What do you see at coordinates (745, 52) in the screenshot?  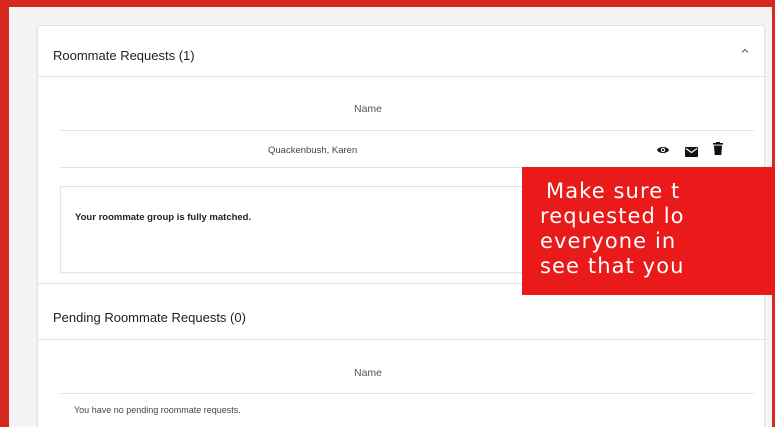 I see `chevron-up-icon` at bounding box center [745, 52].